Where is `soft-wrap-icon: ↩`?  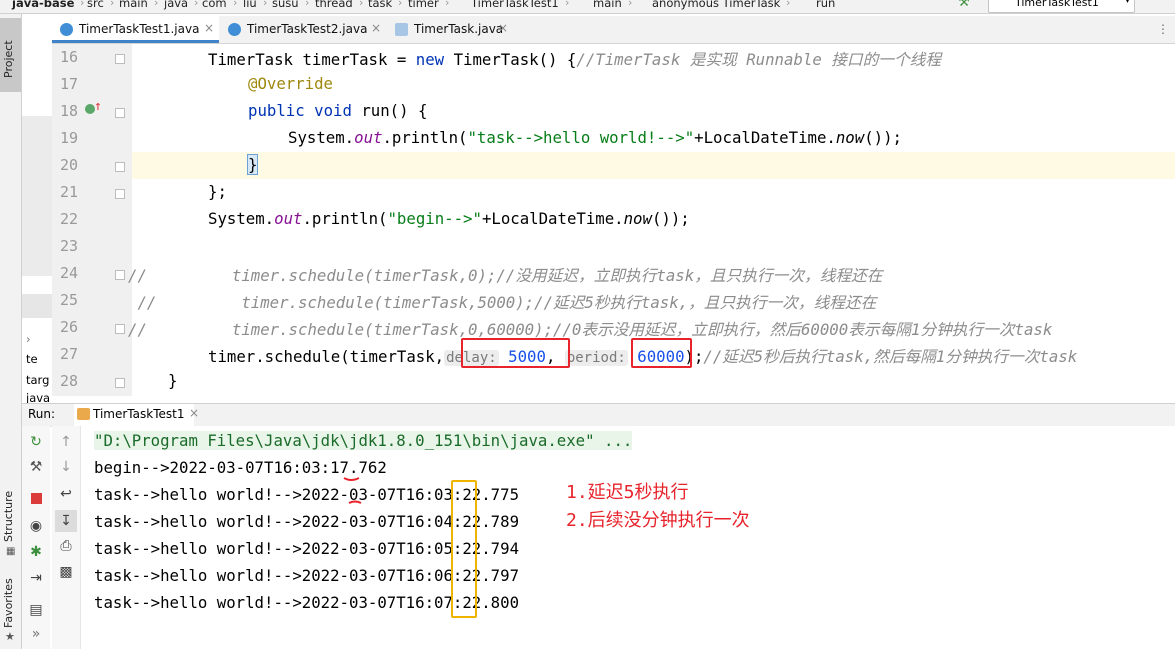
soft-wrap-icon: ↩ is located at coordinates (66, 494).